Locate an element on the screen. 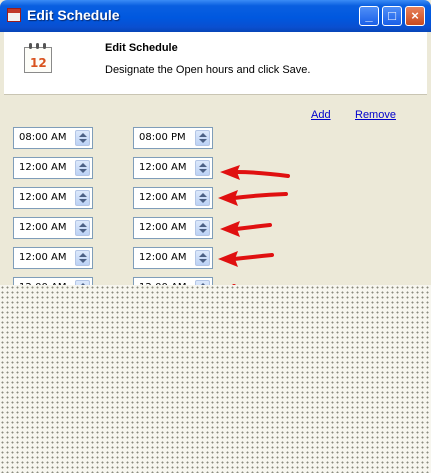 The height and width of the screenshot is (473, 431). maximize-button: □ is located at coordinates (392, 16).